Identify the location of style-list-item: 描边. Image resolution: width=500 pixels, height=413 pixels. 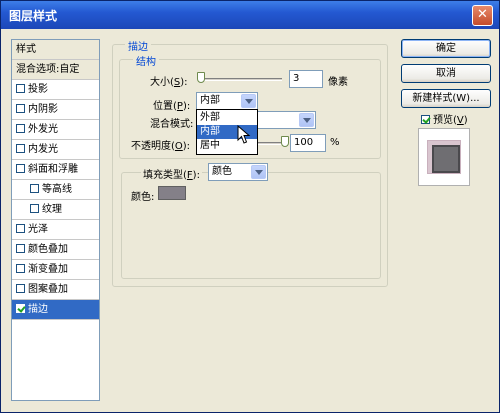
(55, 310).